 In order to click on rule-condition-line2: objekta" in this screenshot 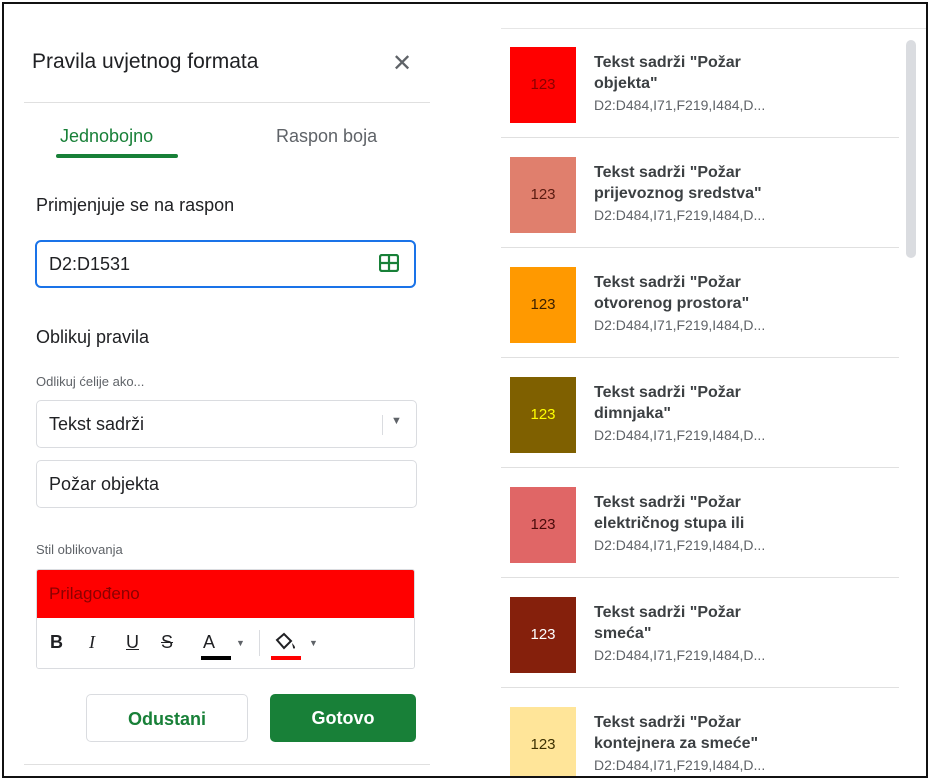, I will do `click(626, 83)`.